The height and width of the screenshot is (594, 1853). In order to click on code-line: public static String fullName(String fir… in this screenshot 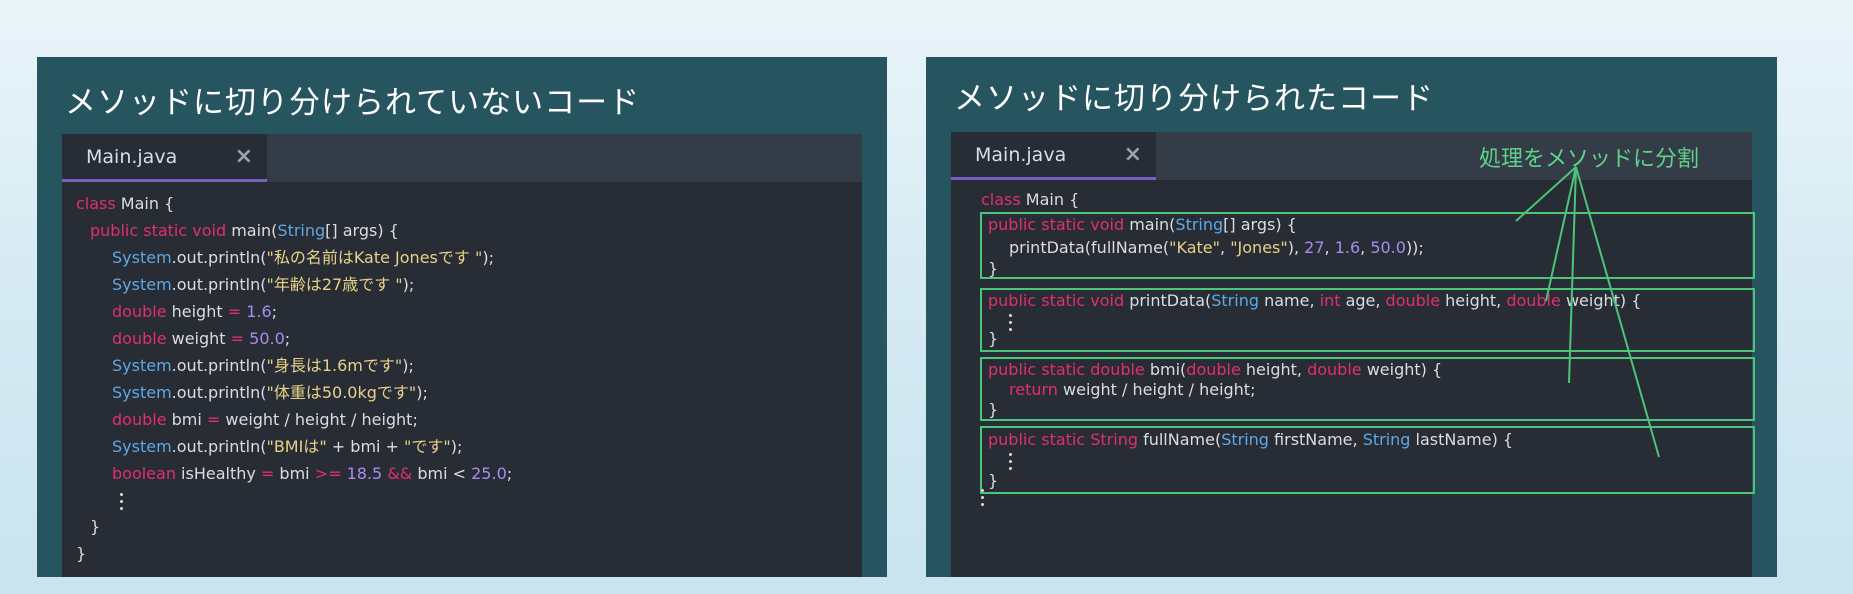, I will do `click(1251, 439)`.